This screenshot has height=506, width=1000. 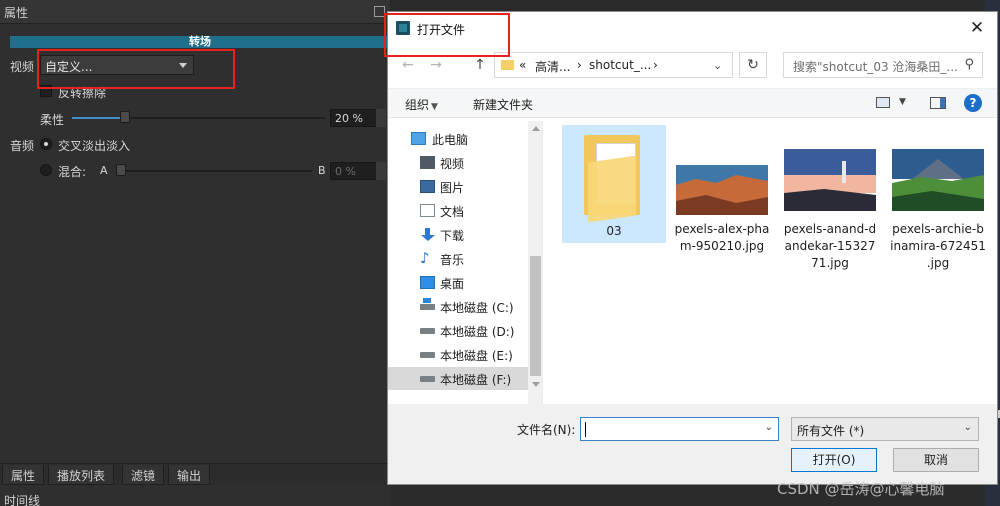 I want to click on panel-title: 属性, so click(x=16, y=13).